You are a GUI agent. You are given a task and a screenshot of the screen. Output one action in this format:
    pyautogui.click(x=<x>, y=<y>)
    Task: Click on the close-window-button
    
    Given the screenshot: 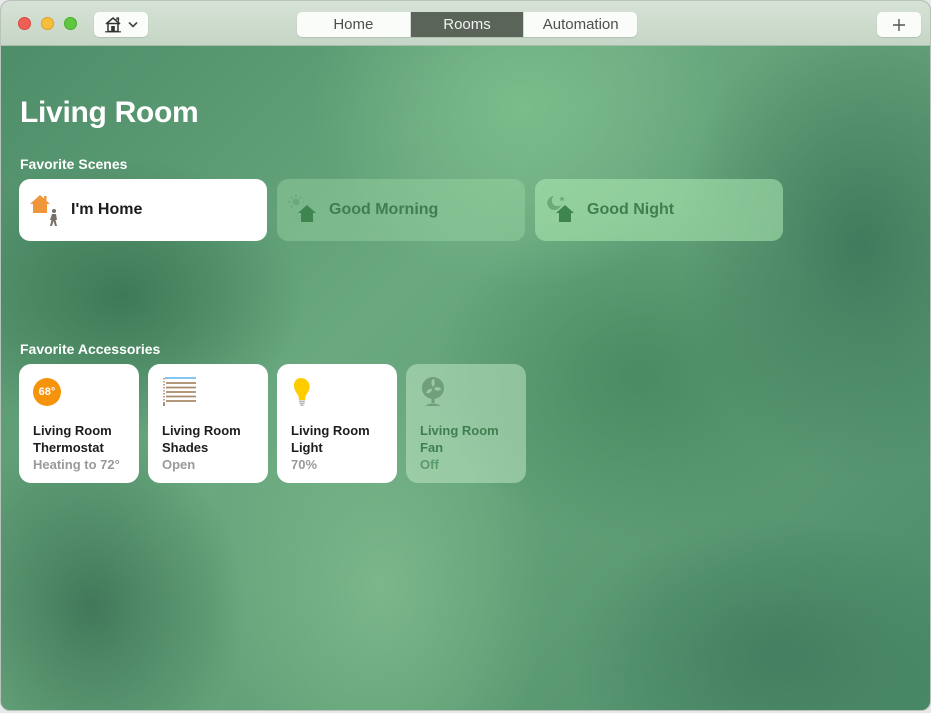 What is the action you would take?
    pyautogui.click(x=24, y=23)
    